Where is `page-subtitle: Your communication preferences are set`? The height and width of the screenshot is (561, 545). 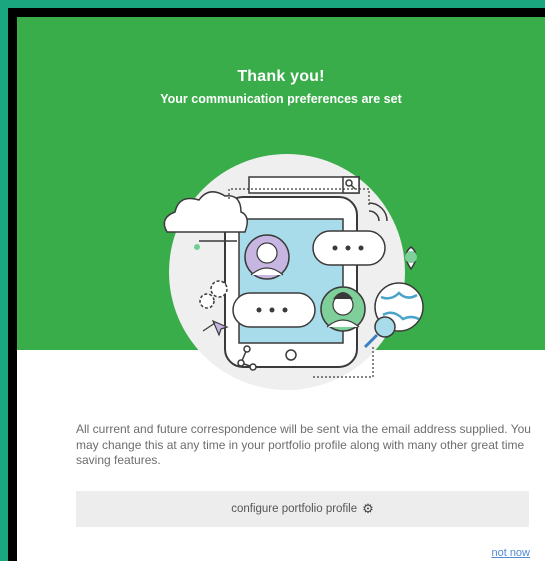 page-subtitle: Your communication preferences are set is located at coordinates (281, 99).